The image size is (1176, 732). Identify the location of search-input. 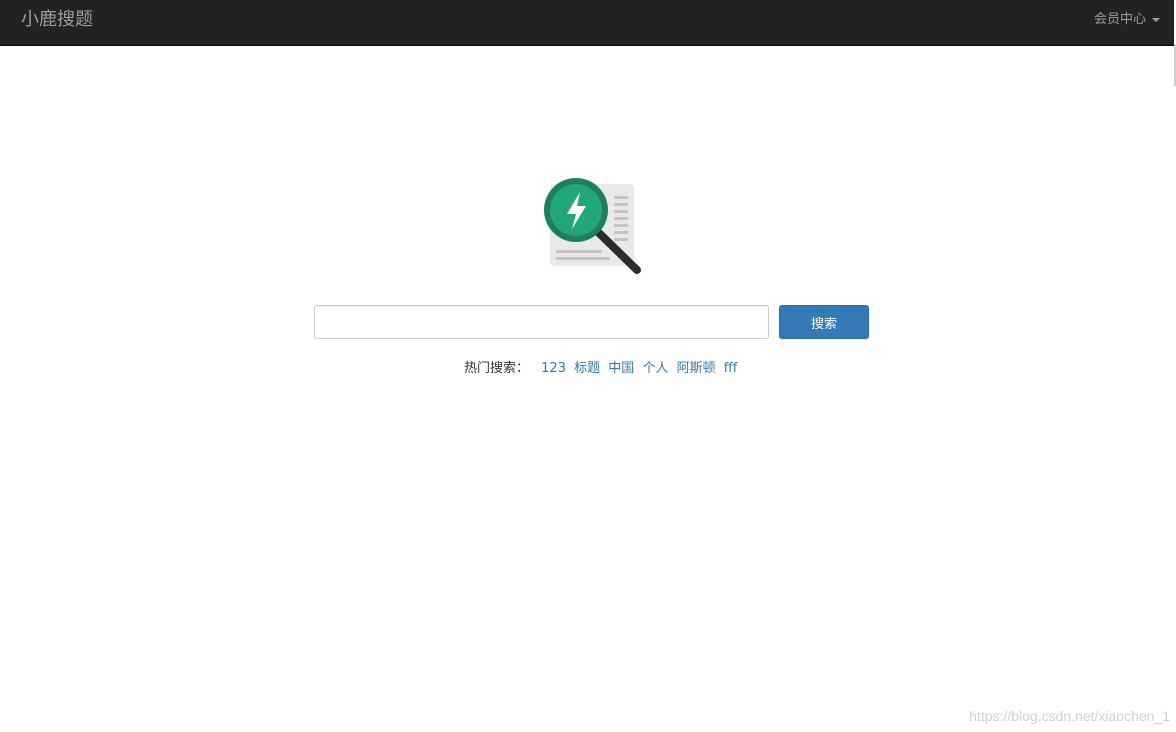
(541, 322).